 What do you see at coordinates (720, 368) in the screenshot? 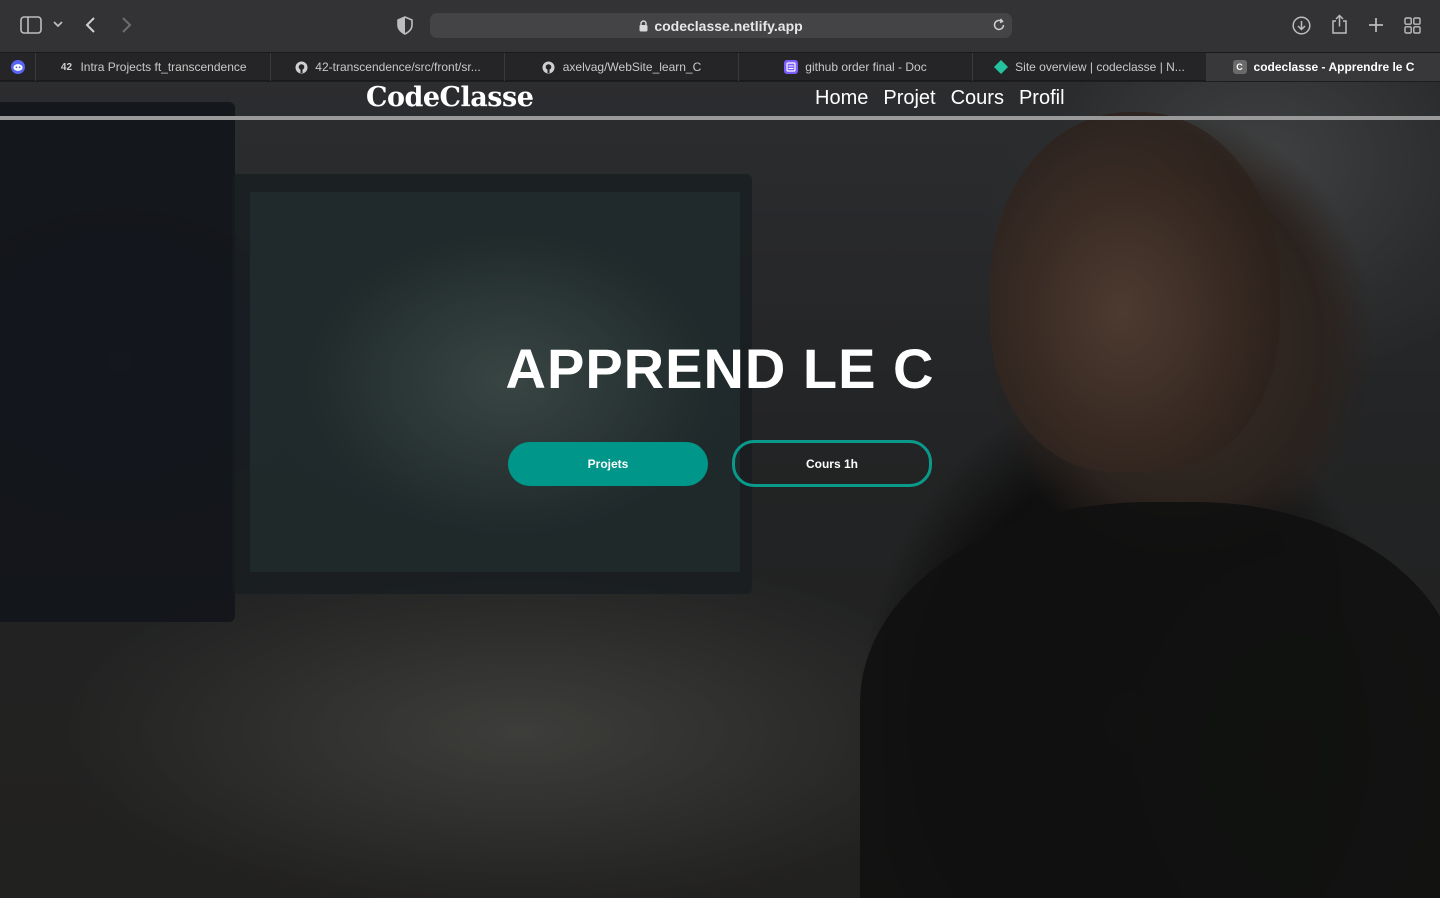
I see `hero-title: APPREND LE C` at bounding box center [720, 368].